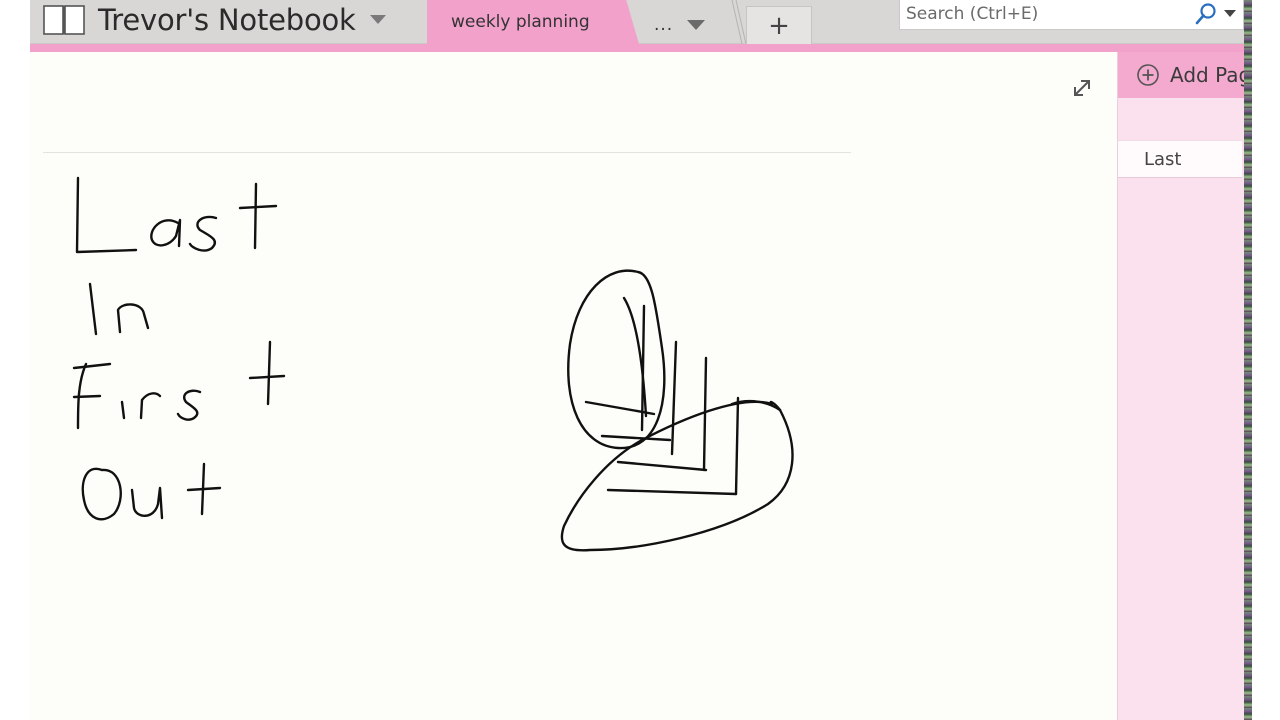  Describe the element at coordinates (637, 48) in the screenshot. I see `section-color-strip` at that location.